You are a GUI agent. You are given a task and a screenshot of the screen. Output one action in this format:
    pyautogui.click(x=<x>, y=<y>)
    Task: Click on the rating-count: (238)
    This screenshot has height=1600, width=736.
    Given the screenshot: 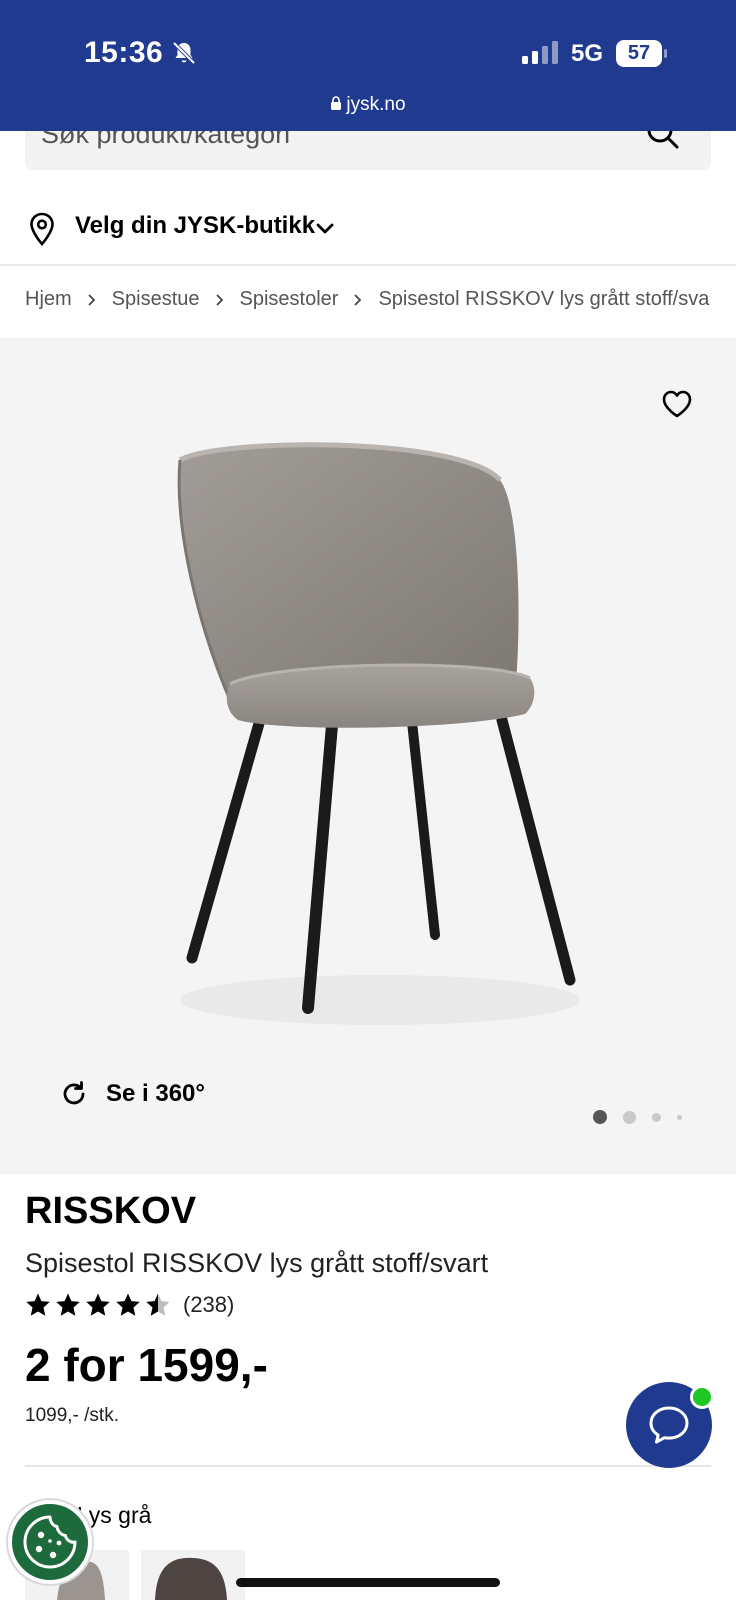 What is the action you would take?
    pyautogui.click(x=209, y=1304)
    